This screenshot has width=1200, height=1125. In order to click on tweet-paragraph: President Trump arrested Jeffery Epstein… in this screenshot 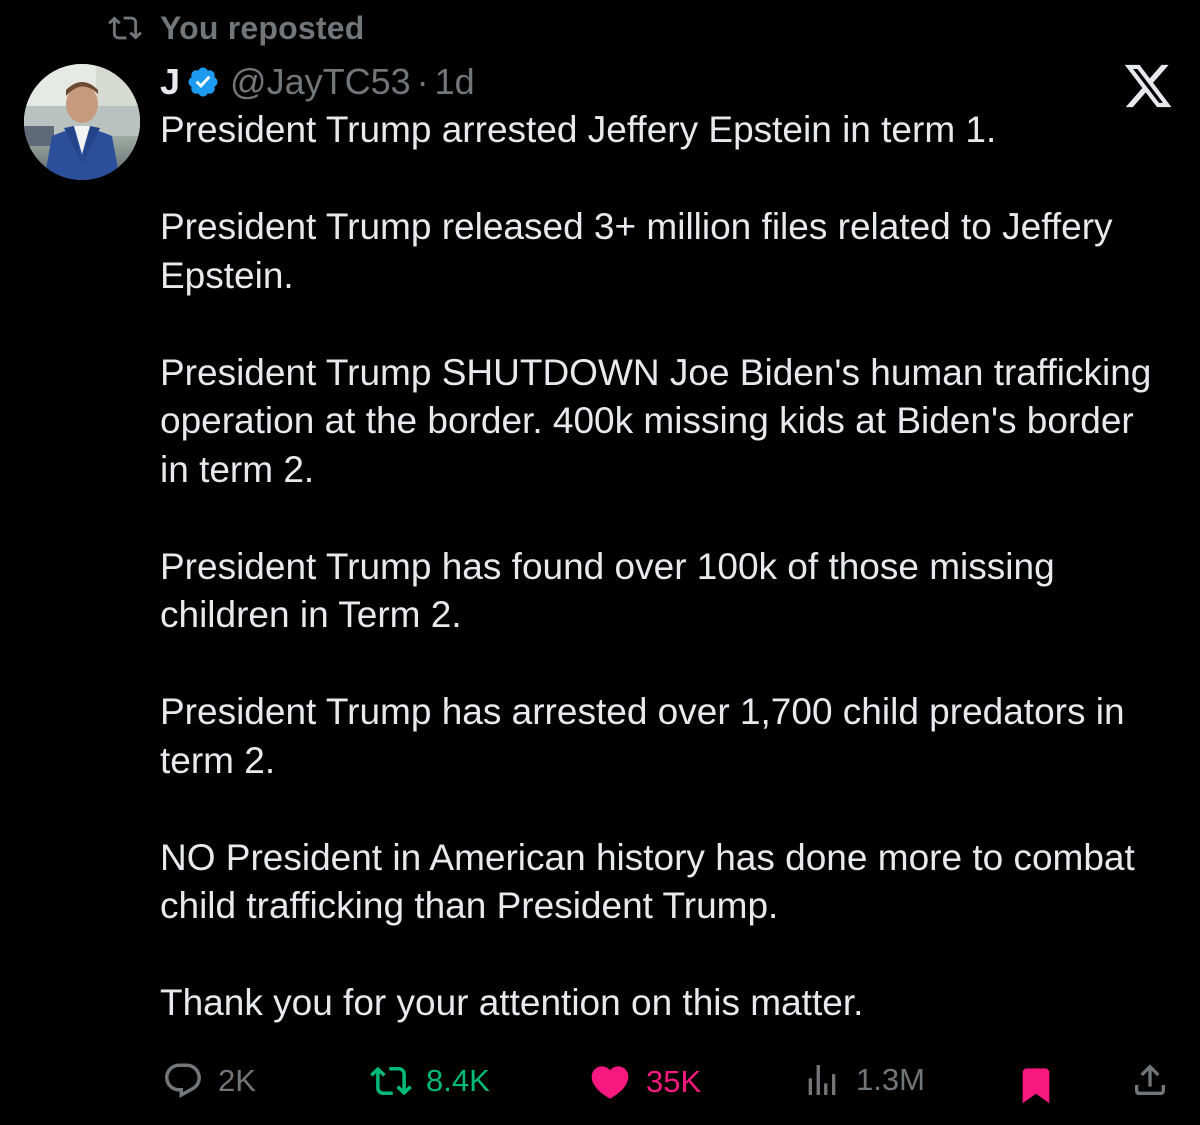, I will do `click(578, 129)`.